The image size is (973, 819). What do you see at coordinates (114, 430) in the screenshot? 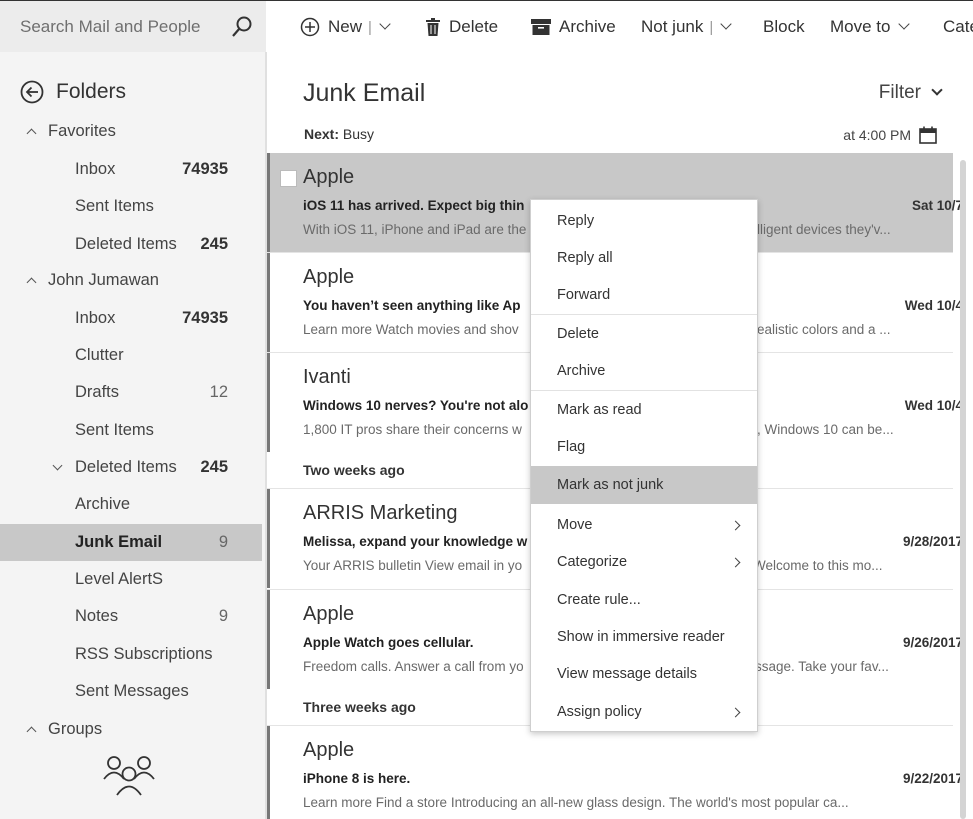
I see `folder-label: Sent Items` at bounding box center [114, 430].